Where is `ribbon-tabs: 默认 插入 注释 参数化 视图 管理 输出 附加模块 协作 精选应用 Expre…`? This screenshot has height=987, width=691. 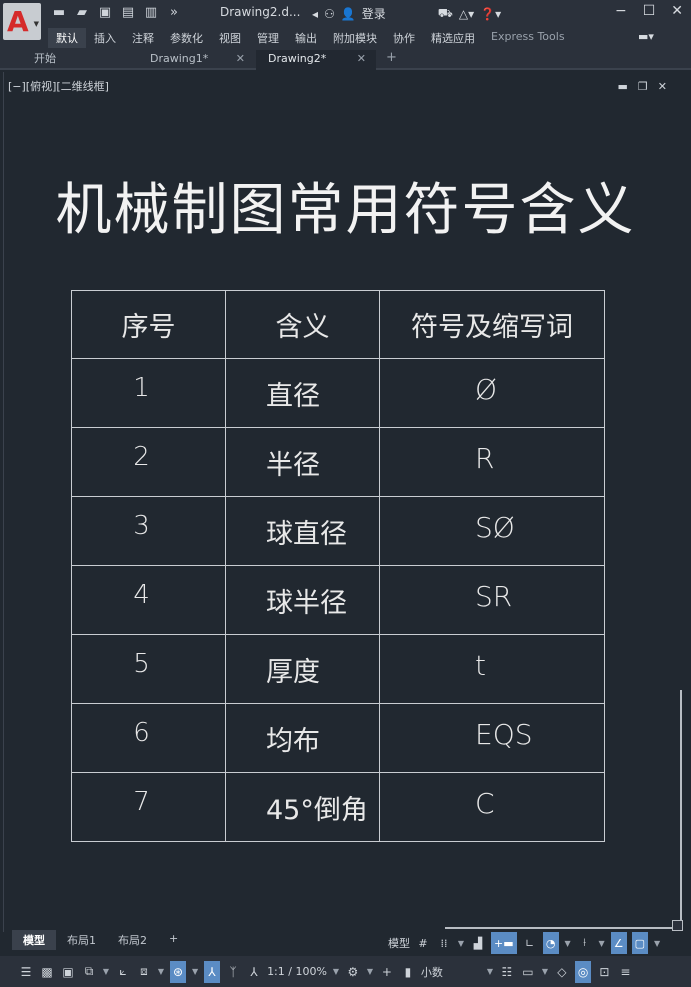 ribbon-tabs: 默认 插入 注释 参数化 视图 管理 输出 附加模块 协作 精选应用 Expre… is located at coordinates (310, 38).